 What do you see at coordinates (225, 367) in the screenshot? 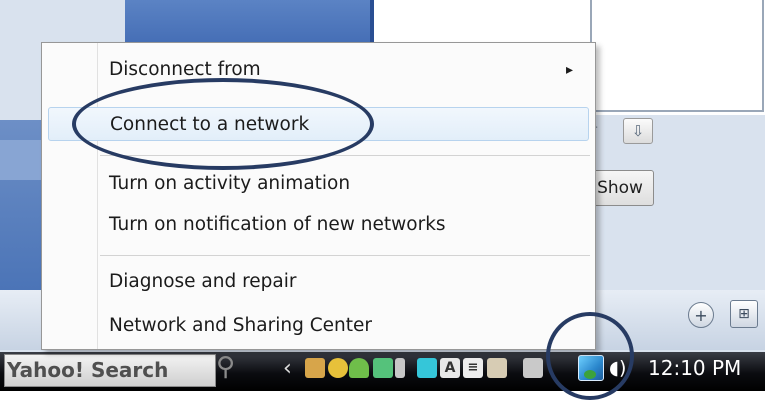
I see `search-icon: ⚲` at bounding box center [225, 367].